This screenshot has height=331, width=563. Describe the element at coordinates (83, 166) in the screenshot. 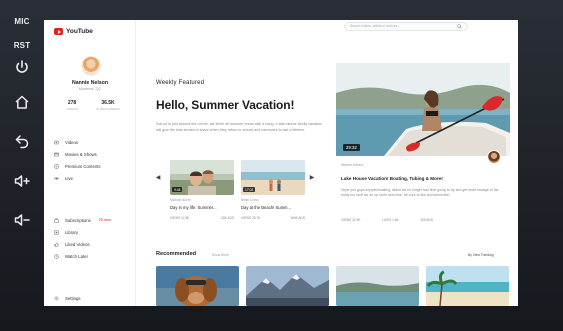

I see `nav-item-label: Premium Contents` at that location.